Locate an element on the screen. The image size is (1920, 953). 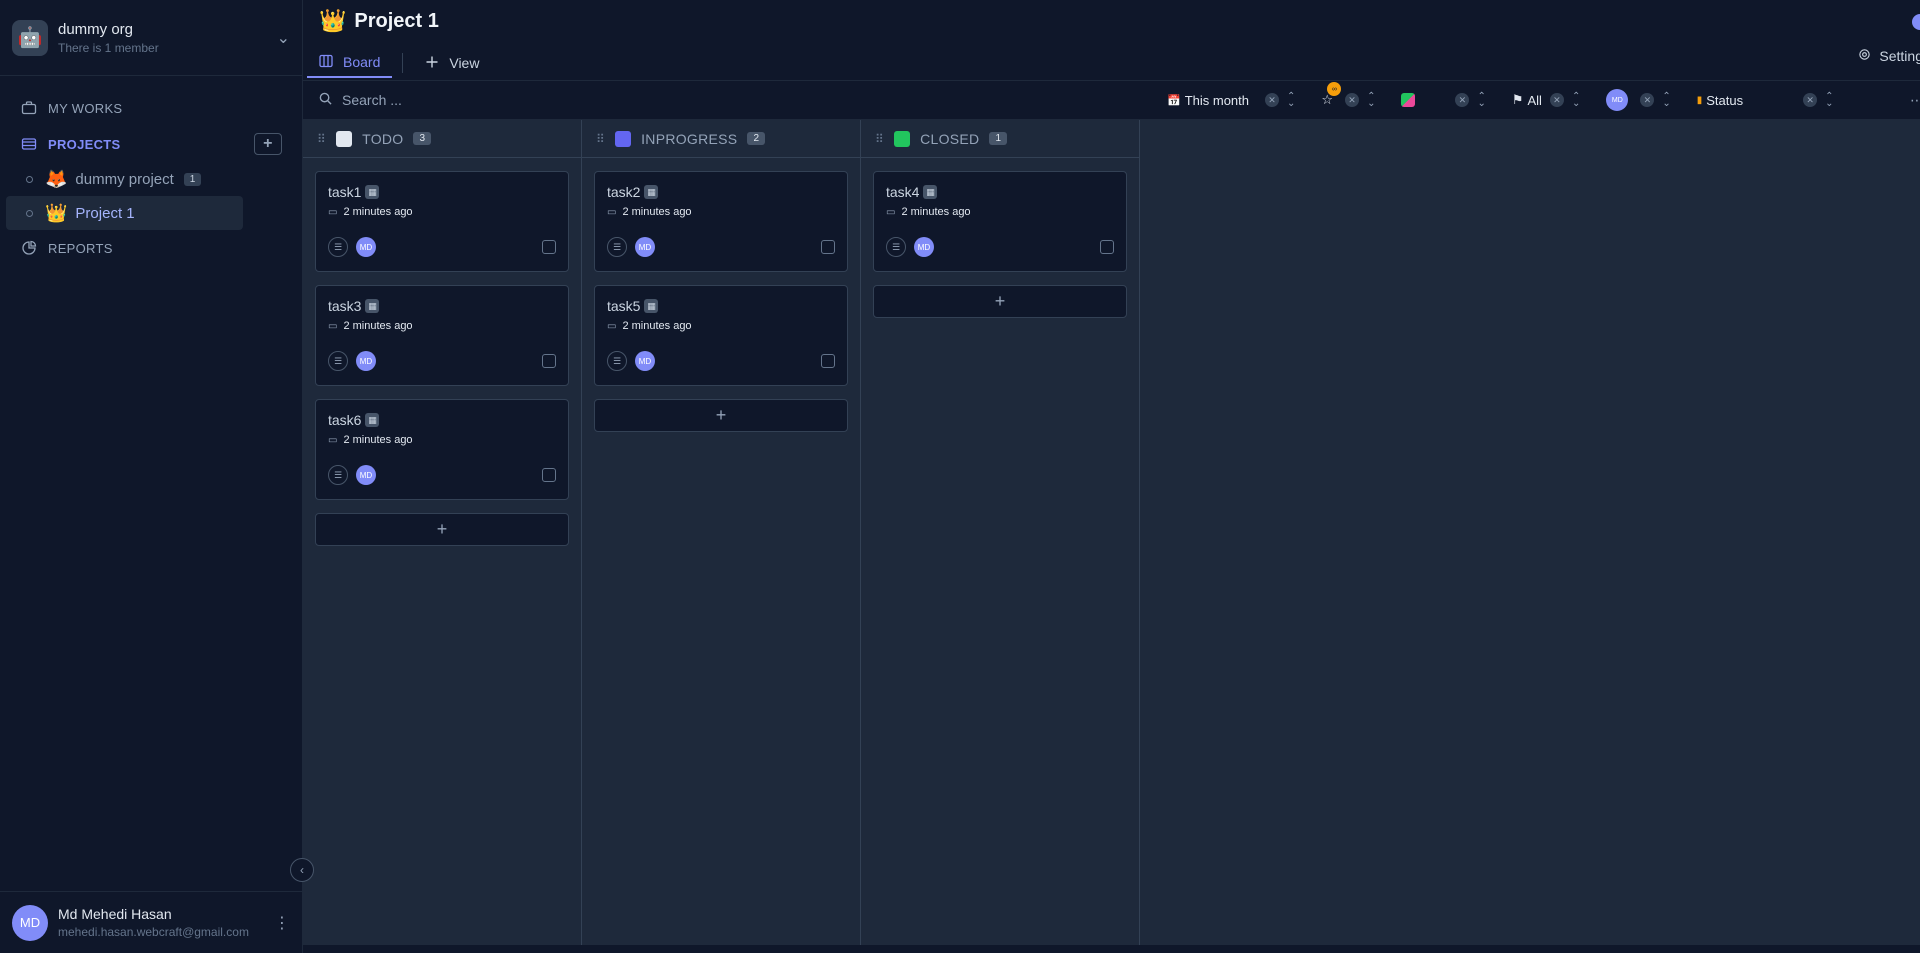
column-header: ⠿ CLOSED 1 is located at coordinates (1000, 139).